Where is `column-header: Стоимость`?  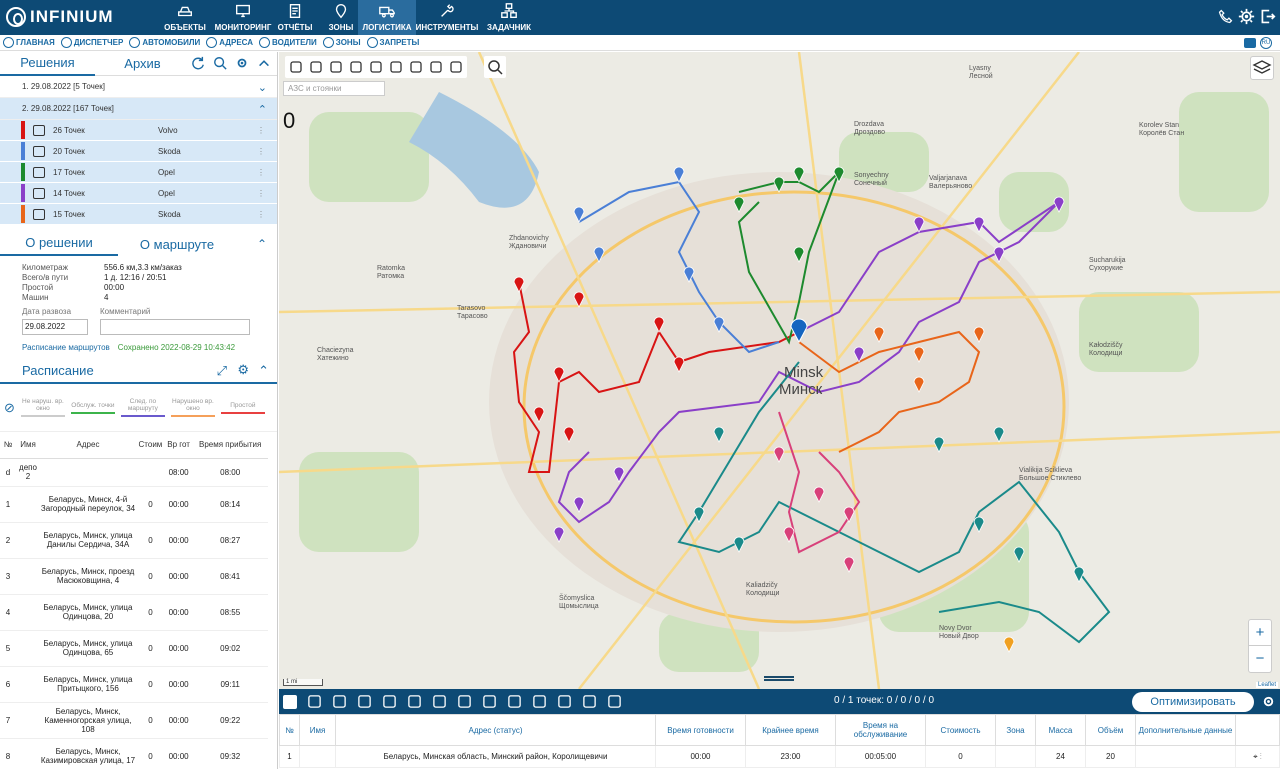 column-header: Стоимость is located at coordinates (960, 730).